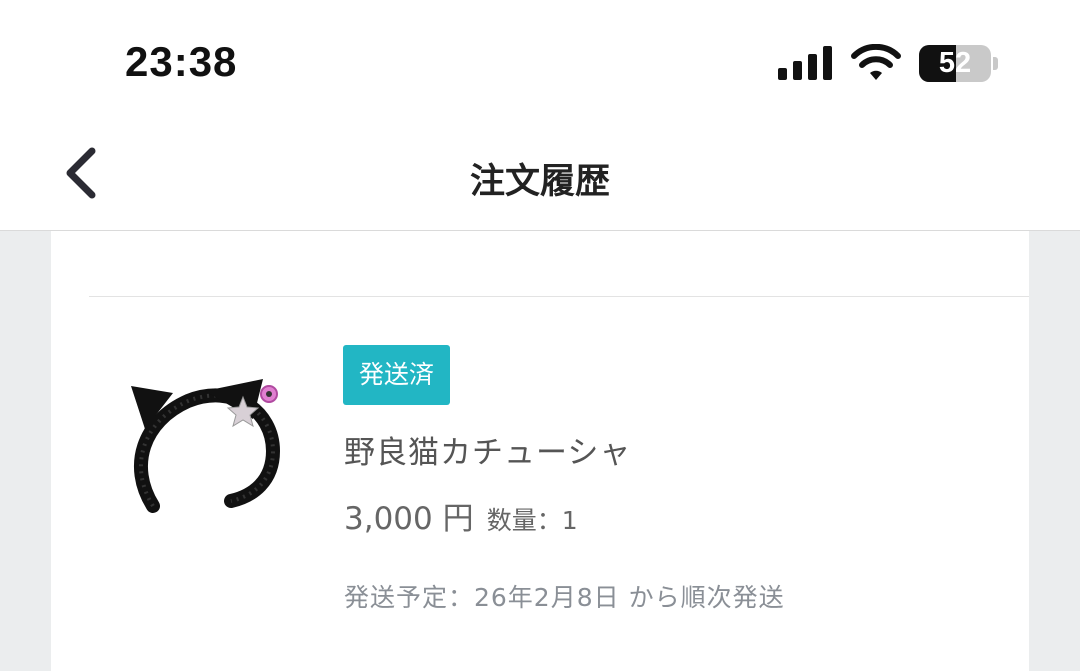  I want to click on quantity: 数量：1, so click(532, 520).